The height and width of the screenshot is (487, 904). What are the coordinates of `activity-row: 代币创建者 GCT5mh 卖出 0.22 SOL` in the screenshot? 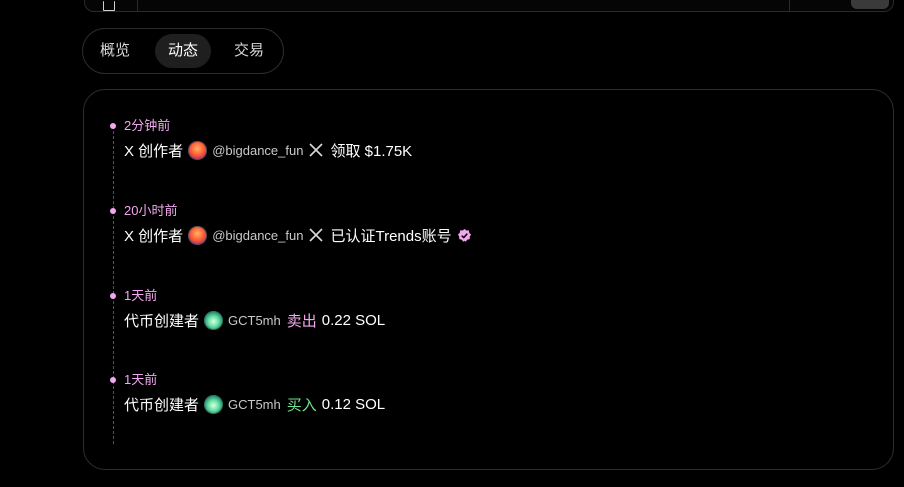 It's located at (254, 320).